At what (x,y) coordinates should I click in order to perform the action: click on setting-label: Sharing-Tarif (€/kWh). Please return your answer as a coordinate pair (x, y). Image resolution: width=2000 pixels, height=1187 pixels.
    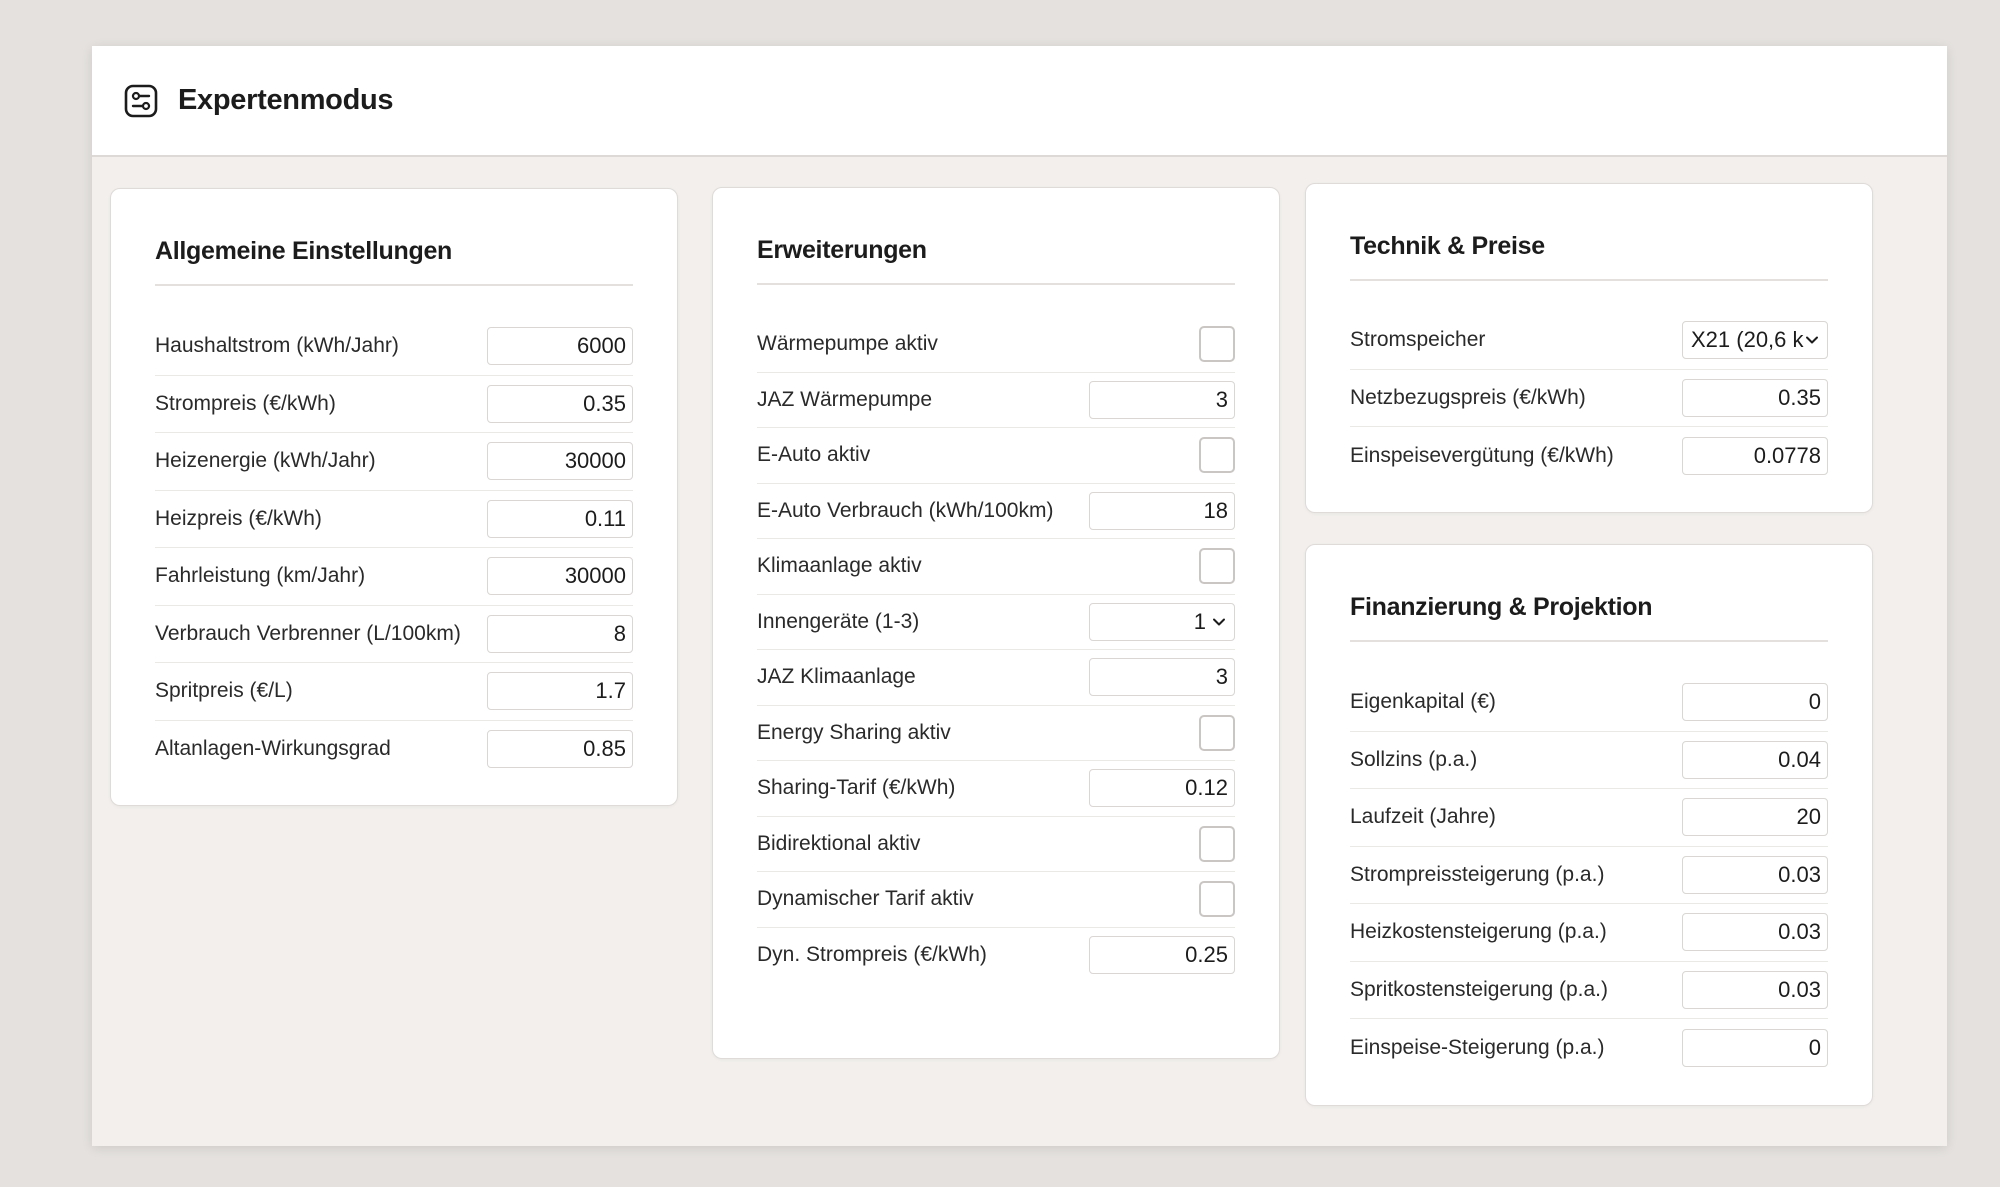
    Looking at the image, I should click on (856, 788).